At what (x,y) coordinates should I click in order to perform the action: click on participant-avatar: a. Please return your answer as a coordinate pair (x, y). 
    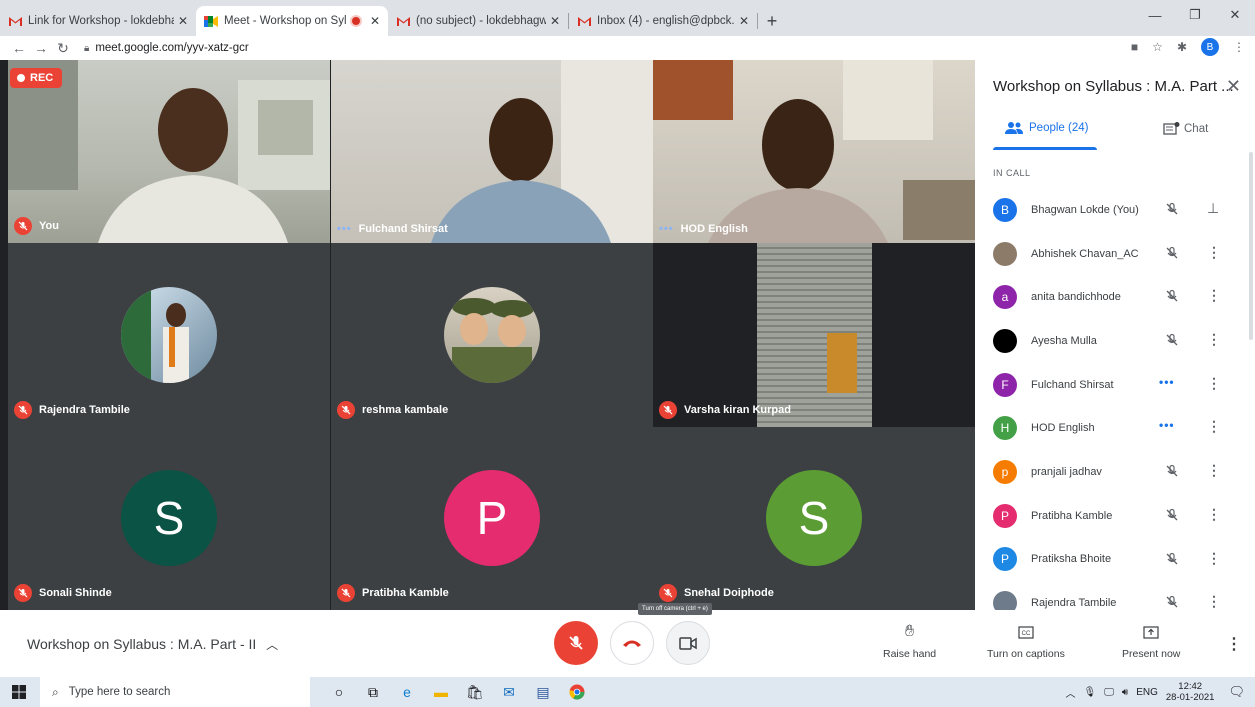
    Looking at the image, I should click on (1005, 297).